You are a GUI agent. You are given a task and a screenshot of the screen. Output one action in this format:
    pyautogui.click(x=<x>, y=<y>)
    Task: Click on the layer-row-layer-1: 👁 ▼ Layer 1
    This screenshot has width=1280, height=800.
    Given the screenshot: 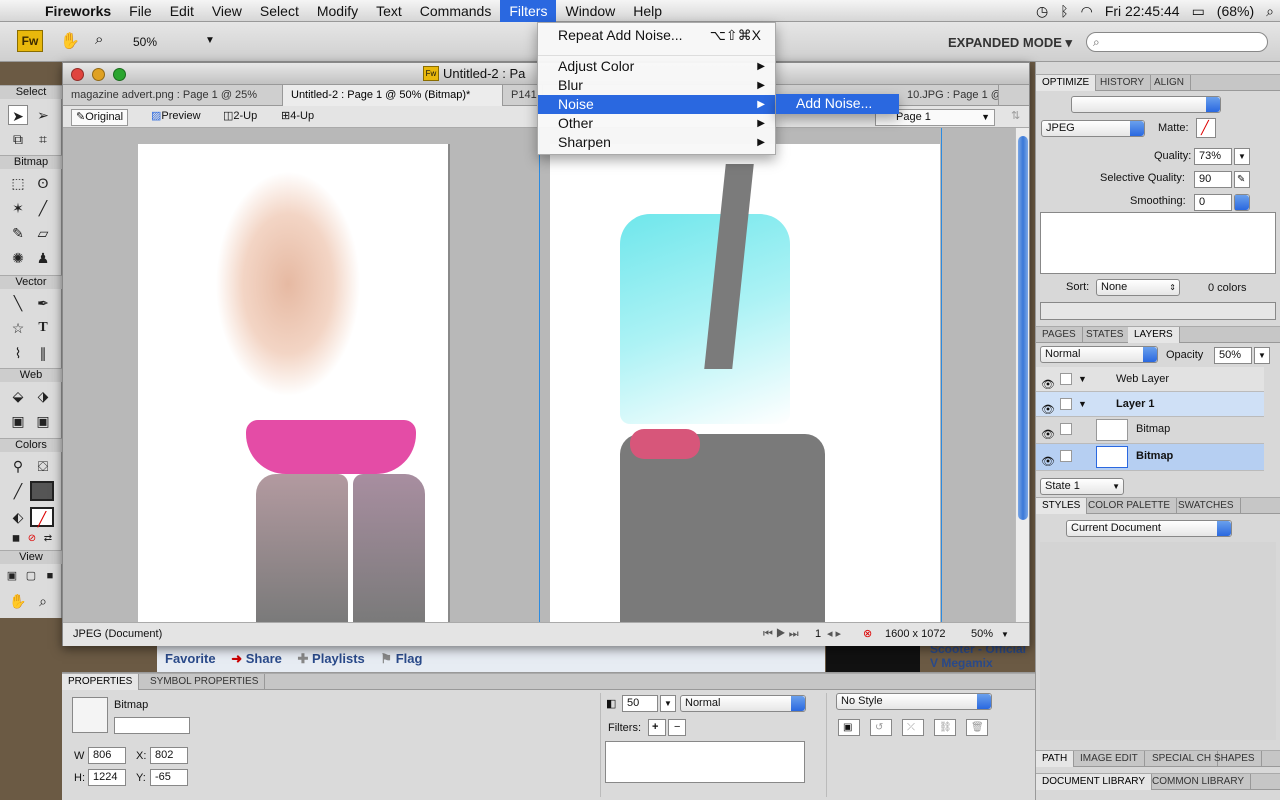 What is the action you would take?
    pyautogui.click(x=1150, y=404)
    